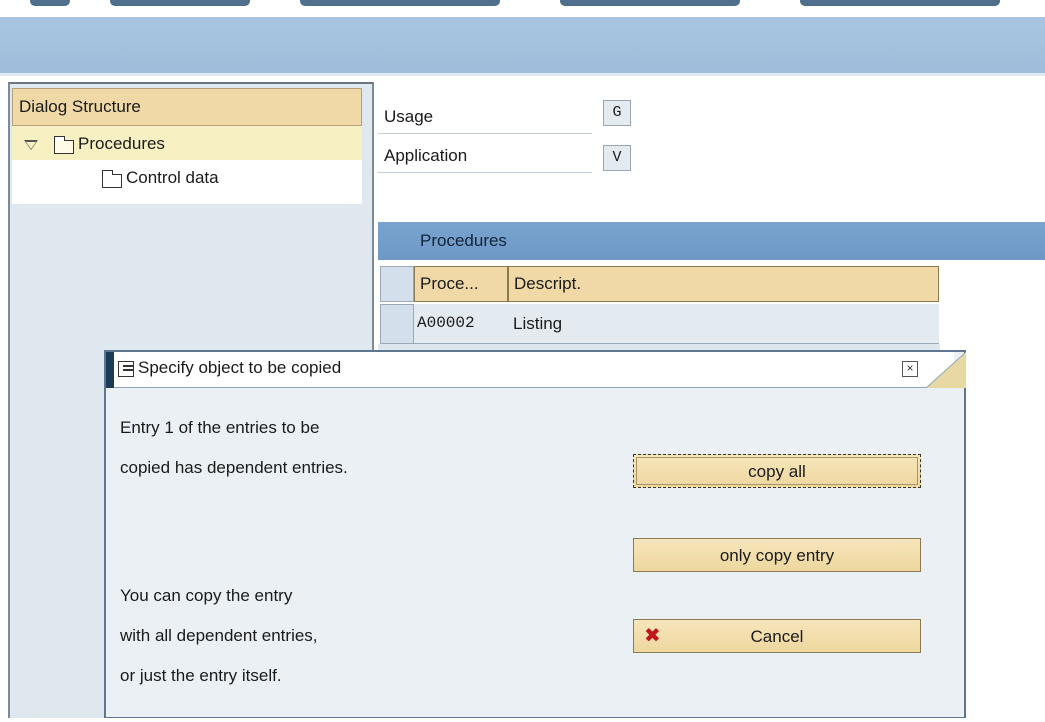 This screenshot has width=1045, height=722. Describe the element at coordinates (777, 471) in the screenshot. I see `copy-all-button: copy all` at that location.